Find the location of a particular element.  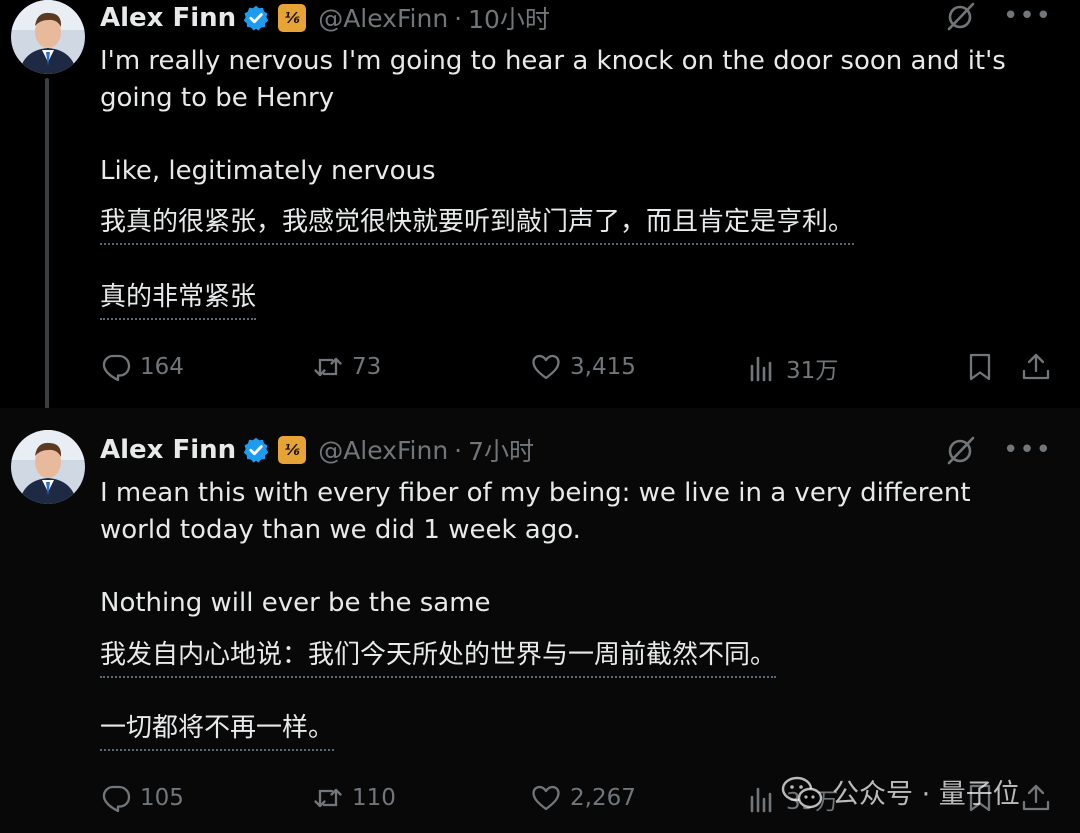

tweet-header: Alex Finn ⅙ @AlexFinn · 7小时 is located at coordinates (317, 450).